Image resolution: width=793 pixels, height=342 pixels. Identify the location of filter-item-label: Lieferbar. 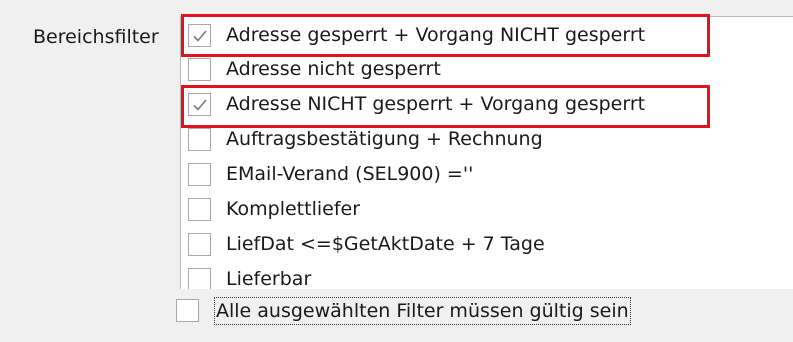
(269, 278).